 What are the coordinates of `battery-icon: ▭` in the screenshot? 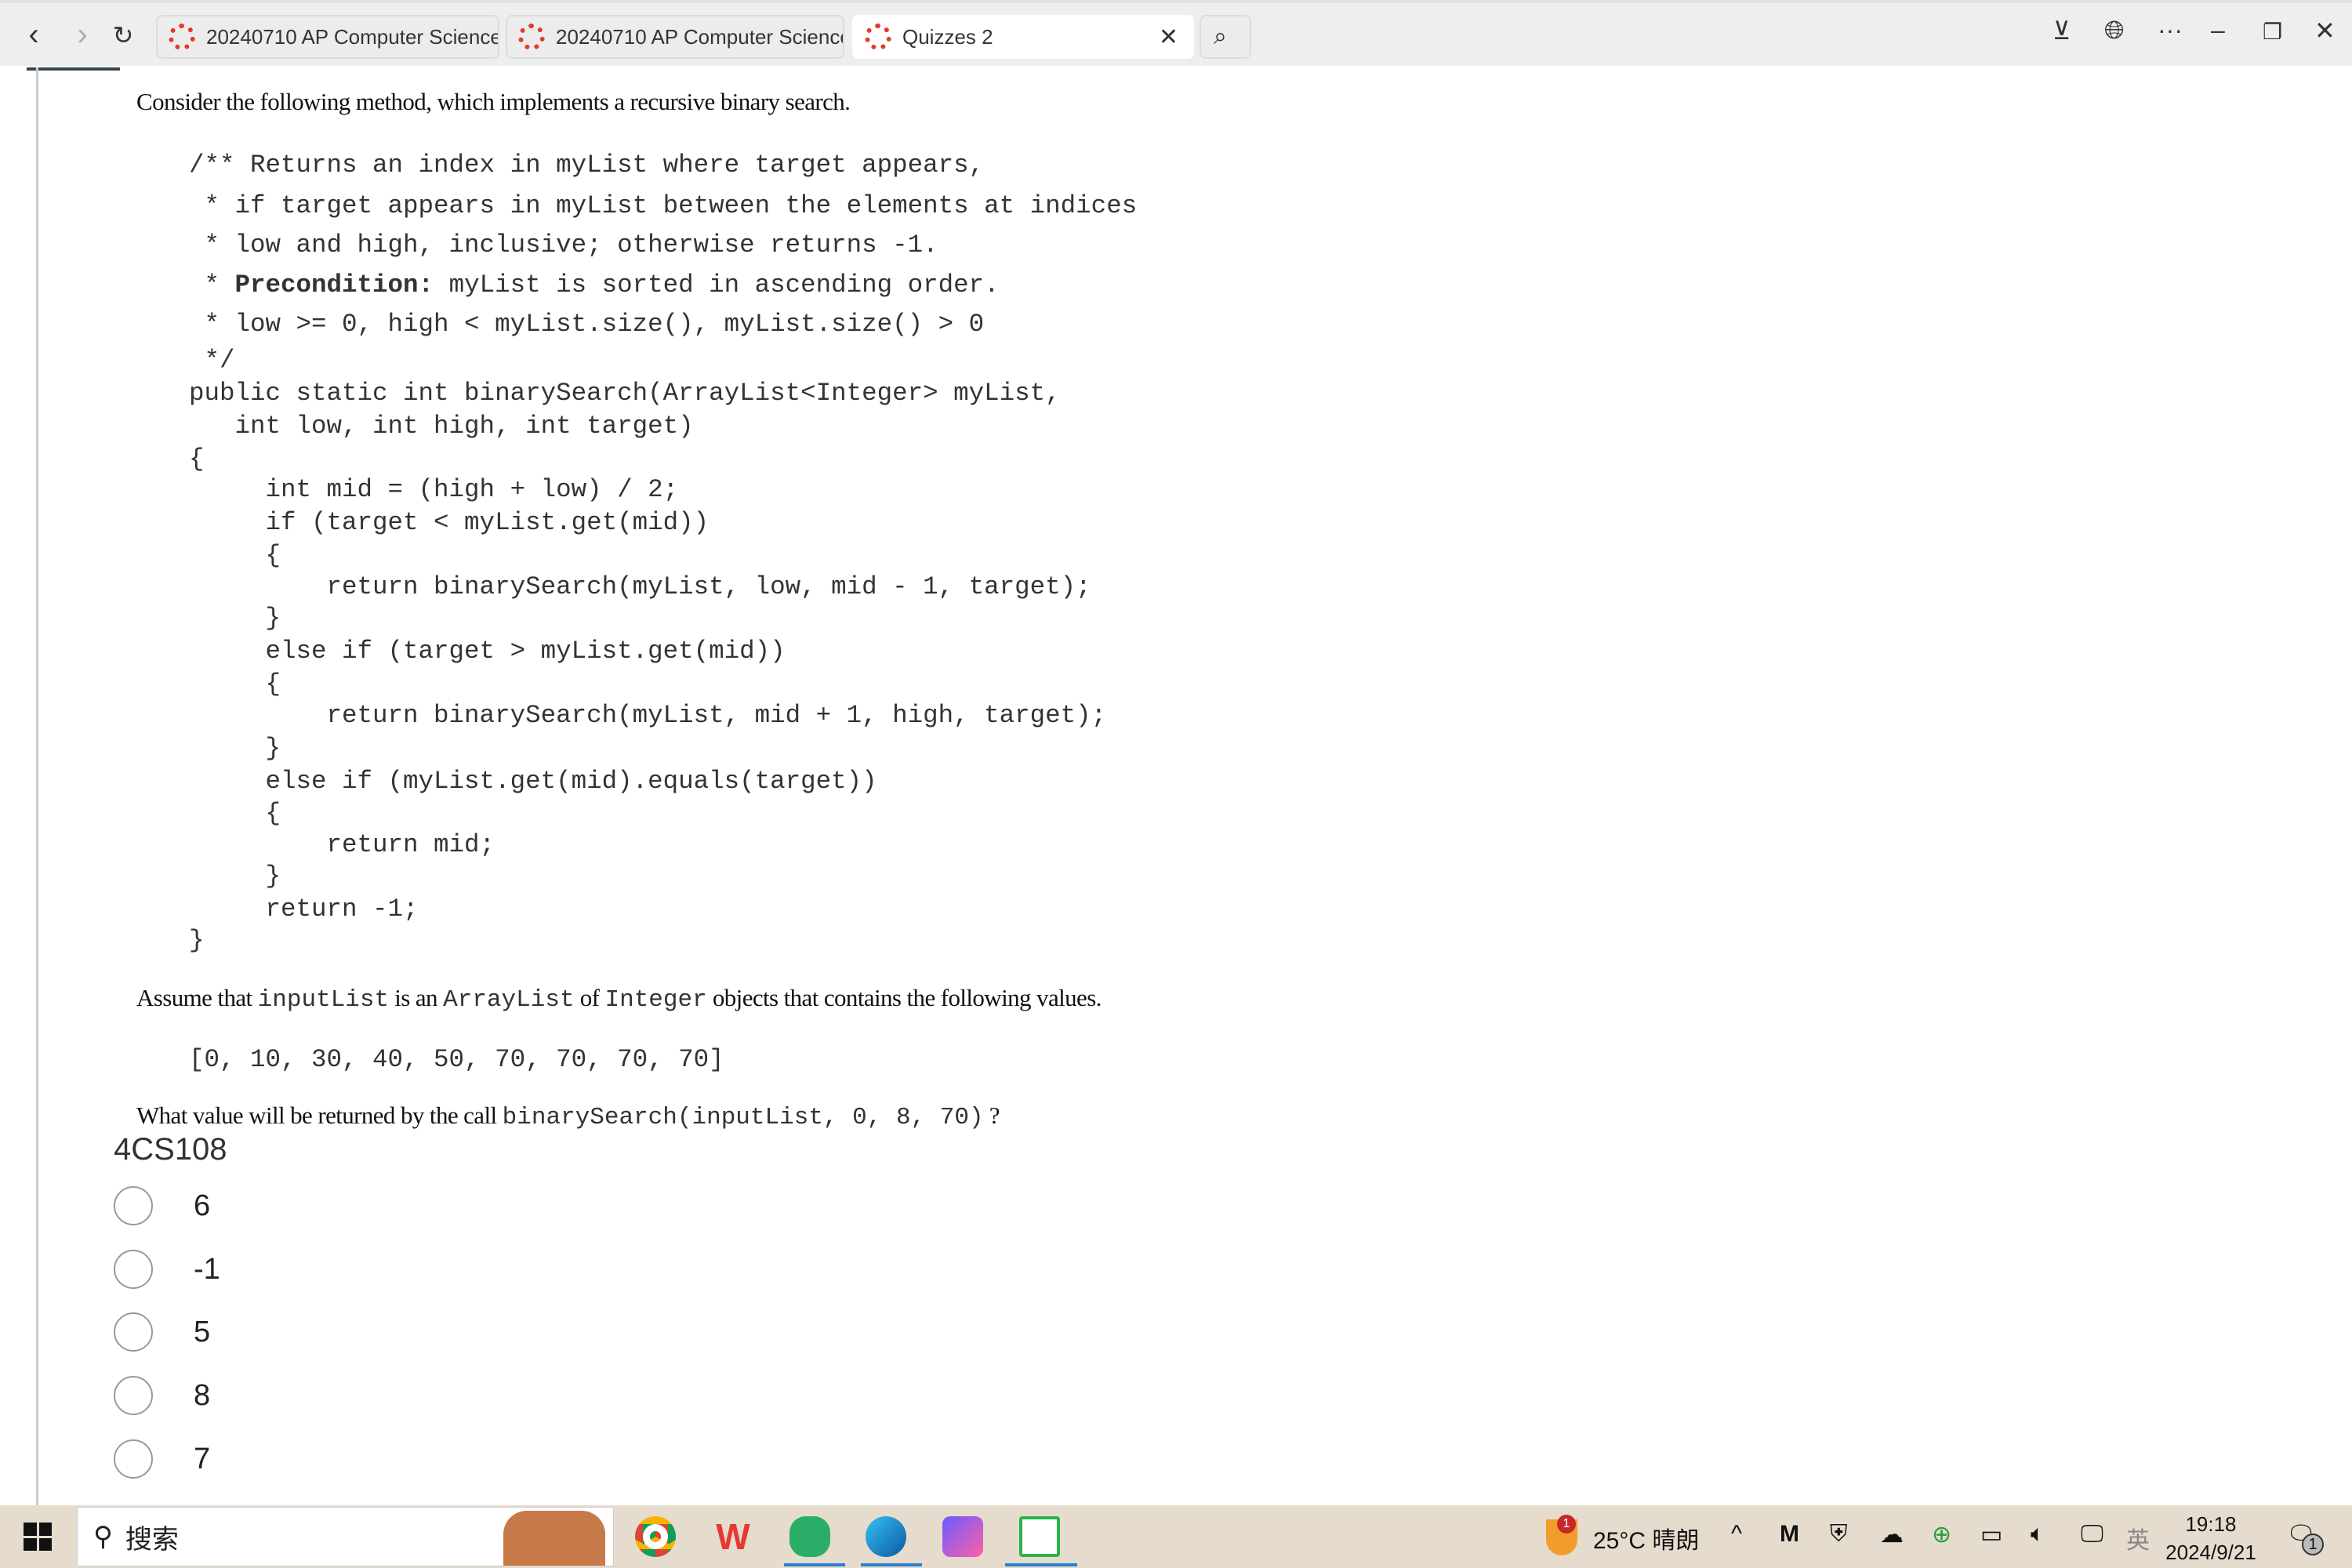 It's located at (1991, 1534).